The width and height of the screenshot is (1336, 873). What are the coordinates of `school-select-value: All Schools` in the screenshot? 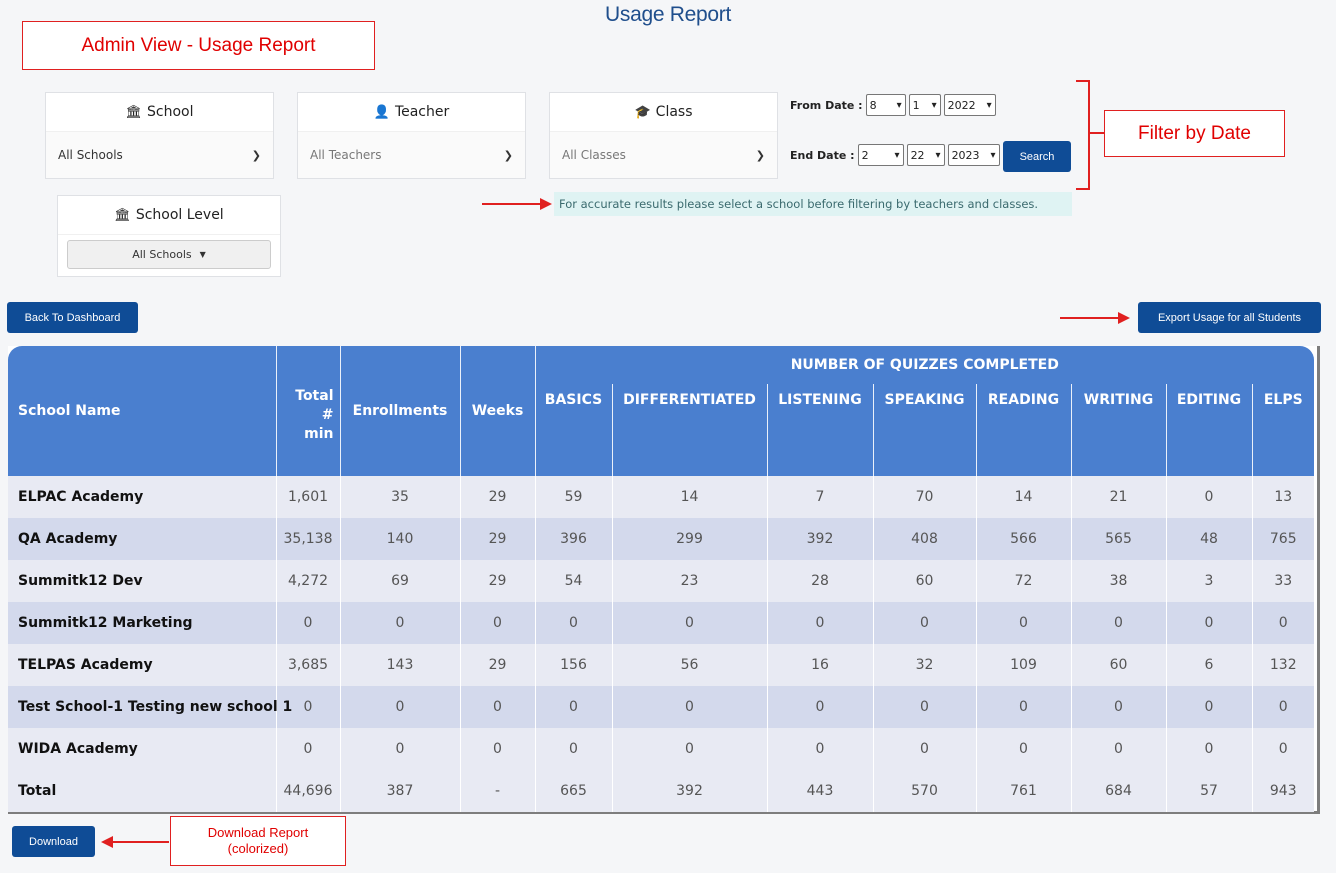 It's located at (90, 155).